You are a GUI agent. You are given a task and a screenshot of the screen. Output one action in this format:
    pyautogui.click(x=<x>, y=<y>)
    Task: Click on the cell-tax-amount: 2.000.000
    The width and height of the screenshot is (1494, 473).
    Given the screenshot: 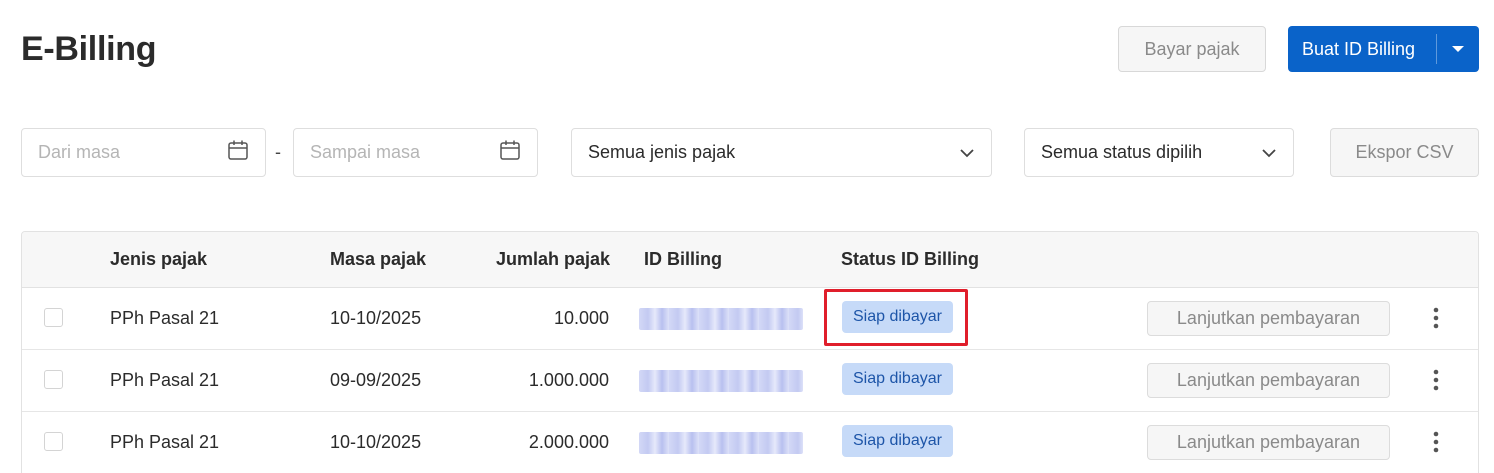 What is the action you would take?
    pyautogui.click(x=568, y=442)
    